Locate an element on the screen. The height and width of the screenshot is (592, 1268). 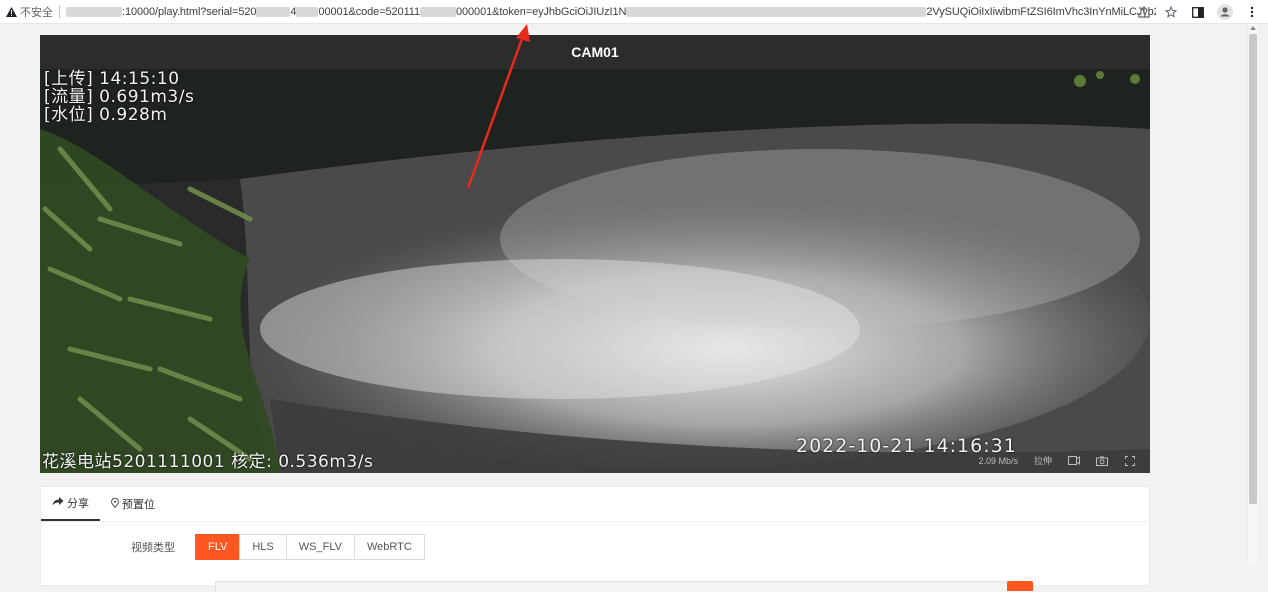
video-type-ws-flv: WS_FLV is located at coordinates (320, 547).